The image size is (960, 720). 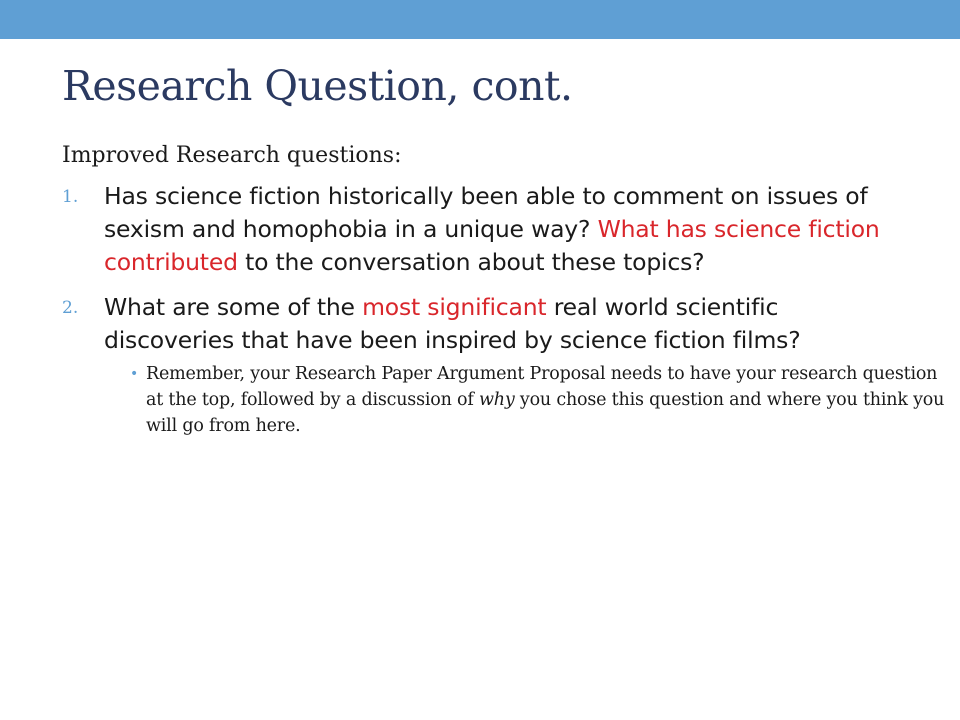 I want to click on emphasized-word: why, so click(x=497, y=400).